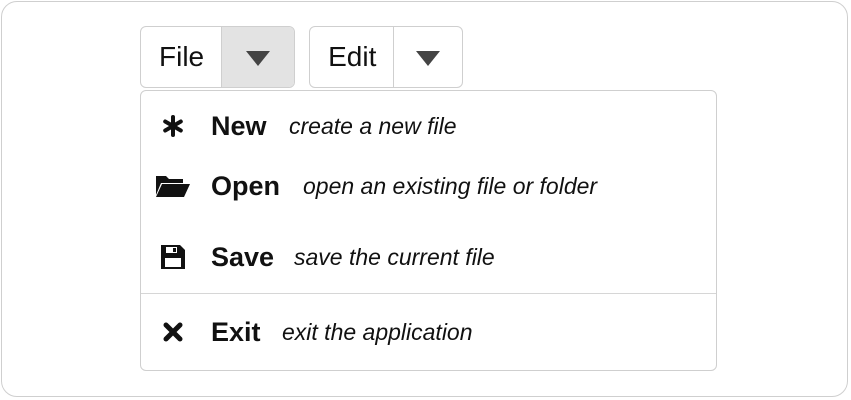 Image resolution: width=851 pixels, height=400 pixels. What do you see at coordinates (173, 332) in the screenshot?
I see `close-icon` at bounding box center [173, 332].